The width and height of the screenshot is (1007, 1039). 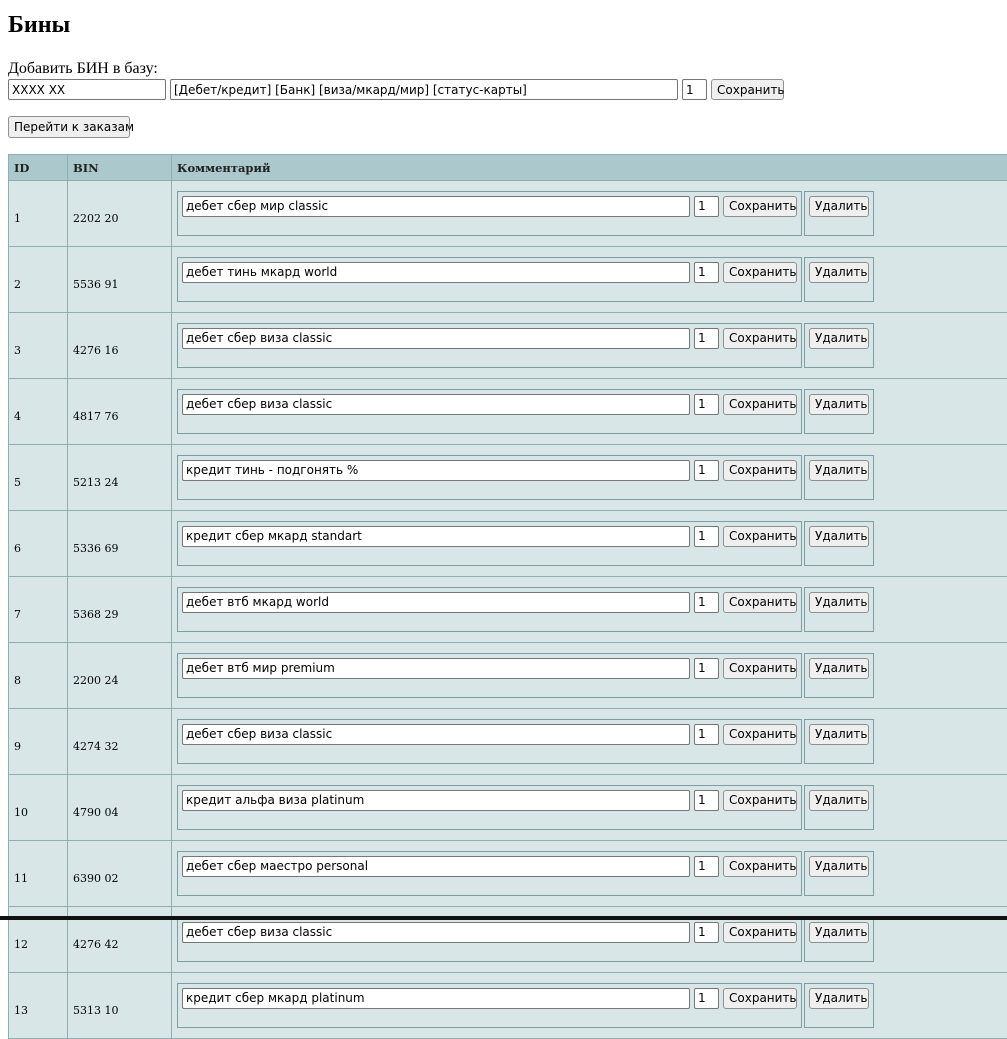 I want to click on row-bin: 2202 20, so click(x=120, y=214).